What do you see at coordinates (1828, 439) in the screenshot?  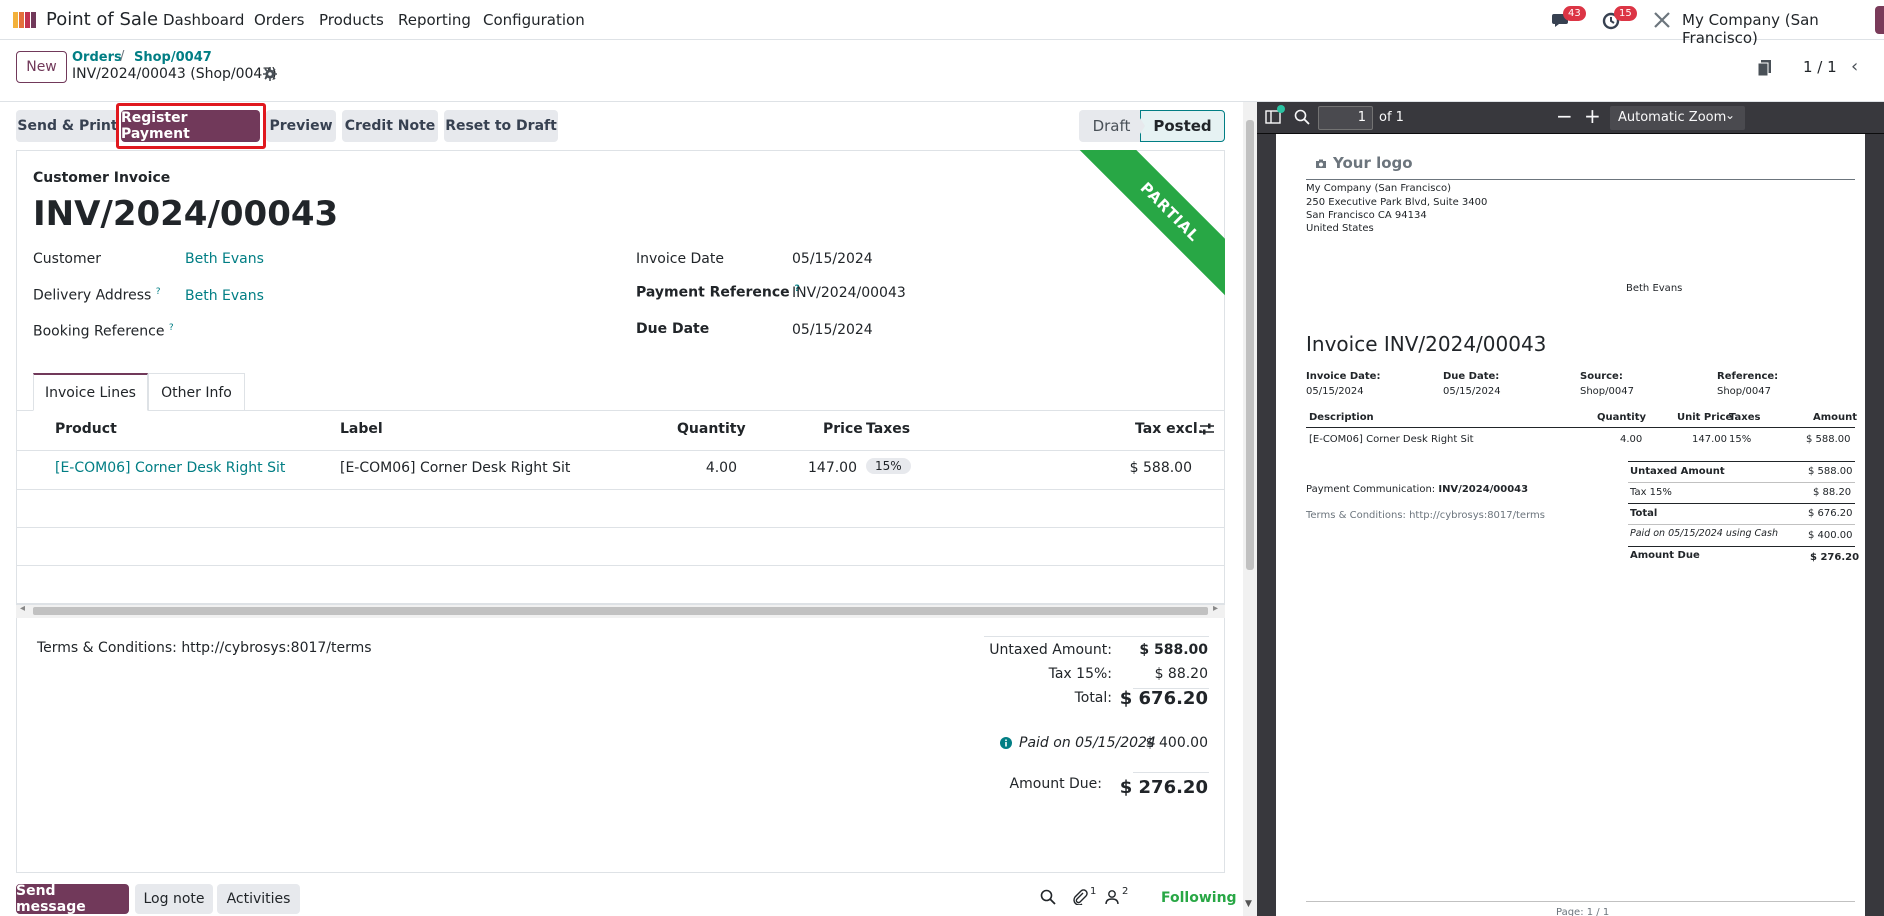 I see `pdf-line-amount: $ 588.00` at bounding box center [1828, 439].